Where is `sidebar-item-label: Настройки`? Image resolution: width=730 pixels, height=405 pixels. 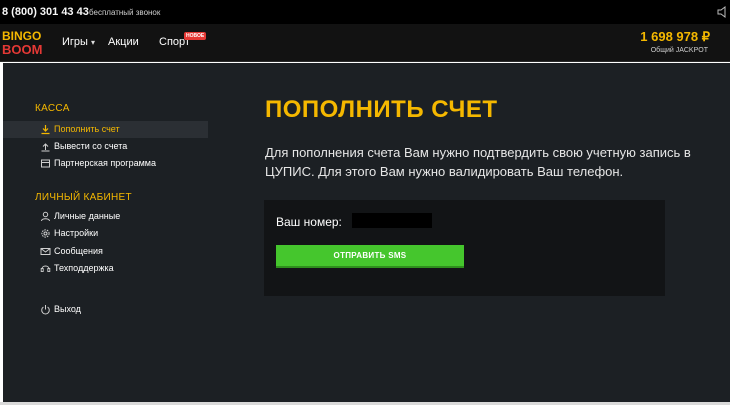 sidebar-item-label: Настройки is located at coordinates (76, 233).